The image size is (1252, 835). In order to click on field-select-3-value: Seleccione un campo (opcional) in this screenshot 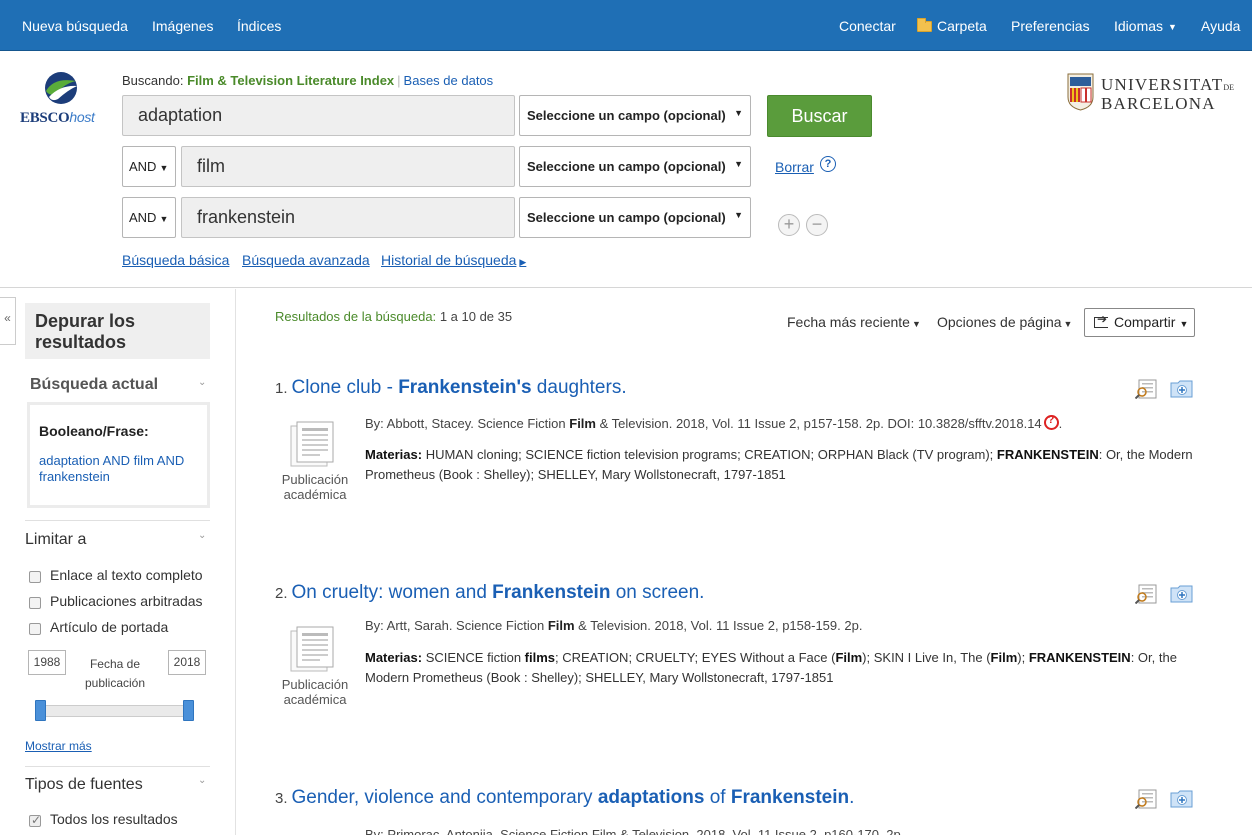, I will do `click(626, 217)`.